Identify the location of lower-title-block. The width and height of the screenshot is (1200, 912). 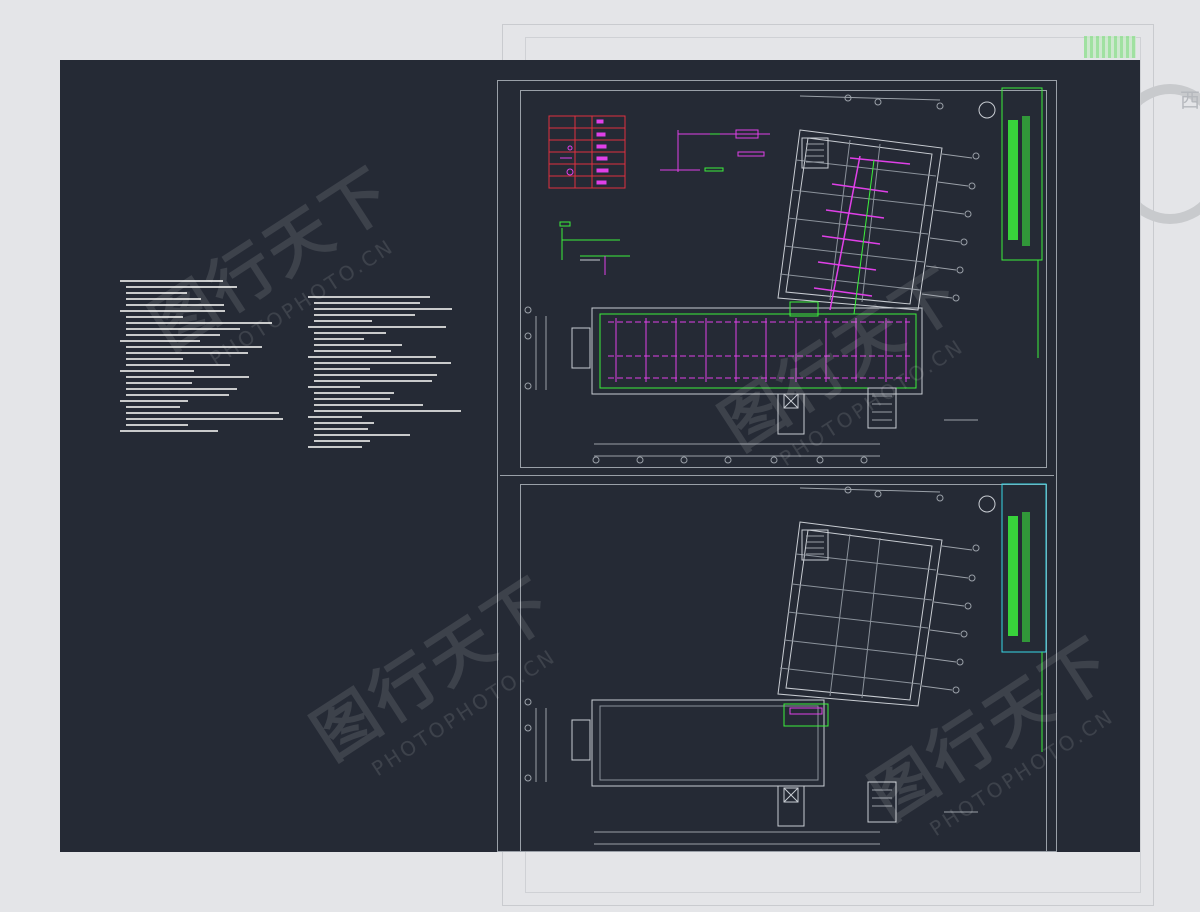
(1012, 617).